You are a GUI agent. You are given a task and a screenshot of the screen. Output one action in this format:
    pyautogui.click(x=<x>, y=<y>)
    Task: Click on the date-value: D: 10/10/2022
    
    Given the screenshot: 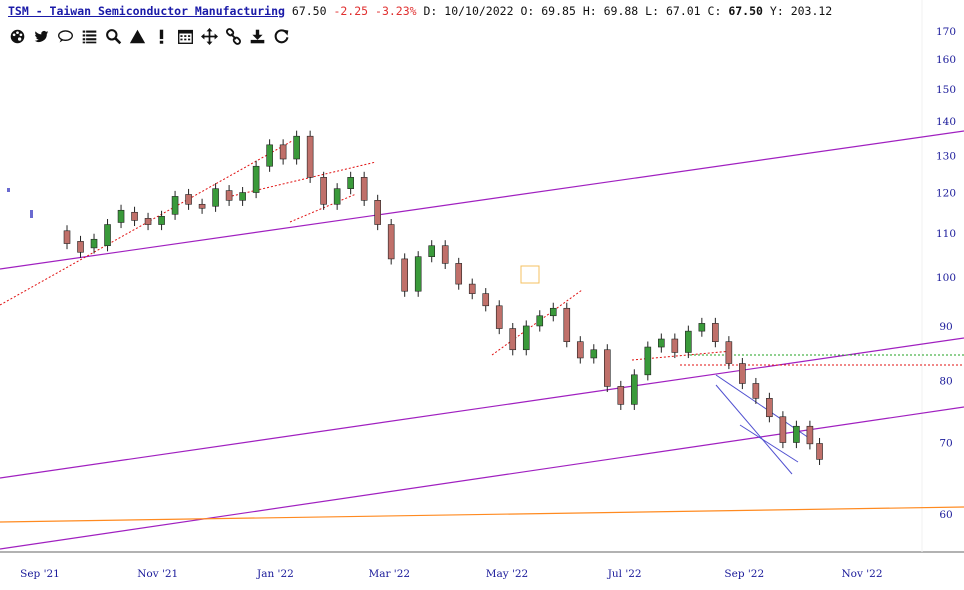 What is the action you would take?
    pyautogui.click(x=468, y=11)
    